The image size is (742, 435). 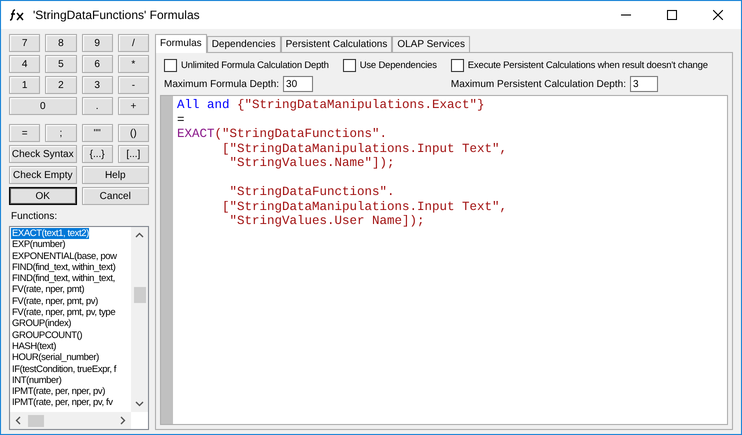 I want to click on option-label: Execute Persistent Calculations when result doesn't change, so click(x=588, y=65).